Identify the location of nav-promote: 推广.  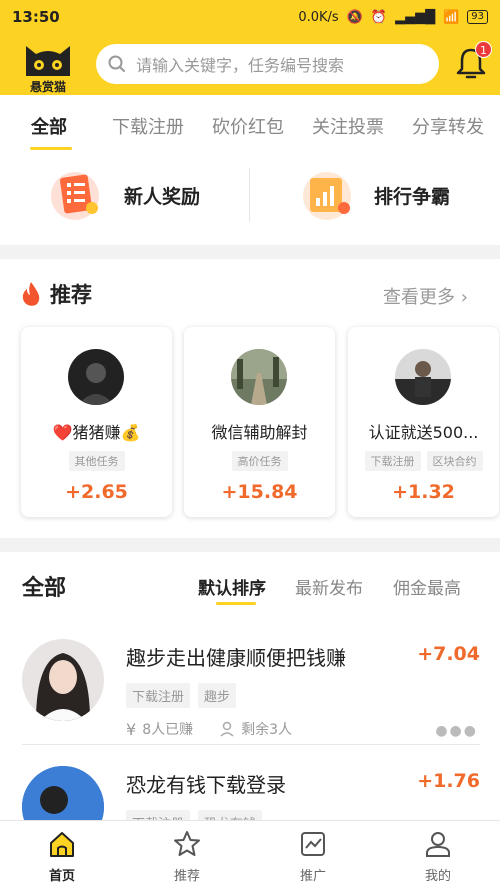
(313, 856).